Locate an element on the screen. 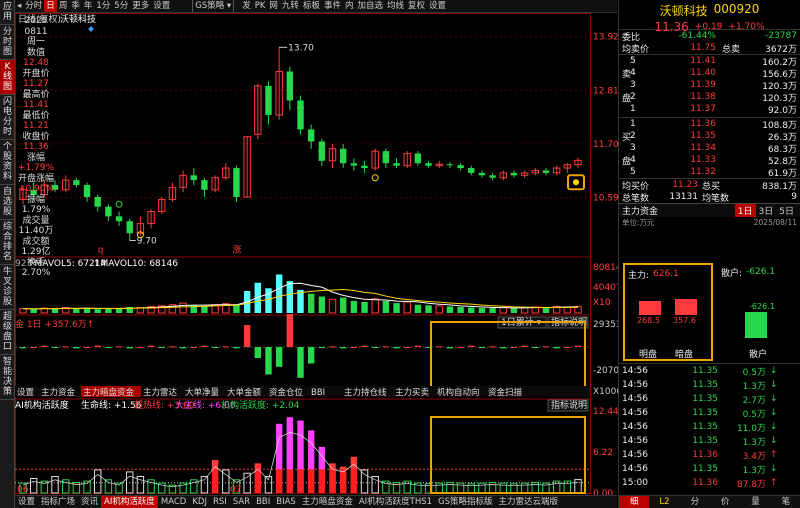 The height and width of the screenshot is (508, 800). money-flow-tab: 1日 is located at coordinates (745, 210).